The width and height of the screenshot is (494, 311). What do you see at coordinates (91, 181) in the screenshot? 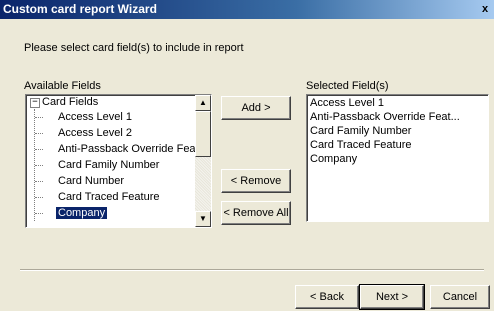
I see `tree-item-card-number: Card Number` at bounding box center [91, 181].